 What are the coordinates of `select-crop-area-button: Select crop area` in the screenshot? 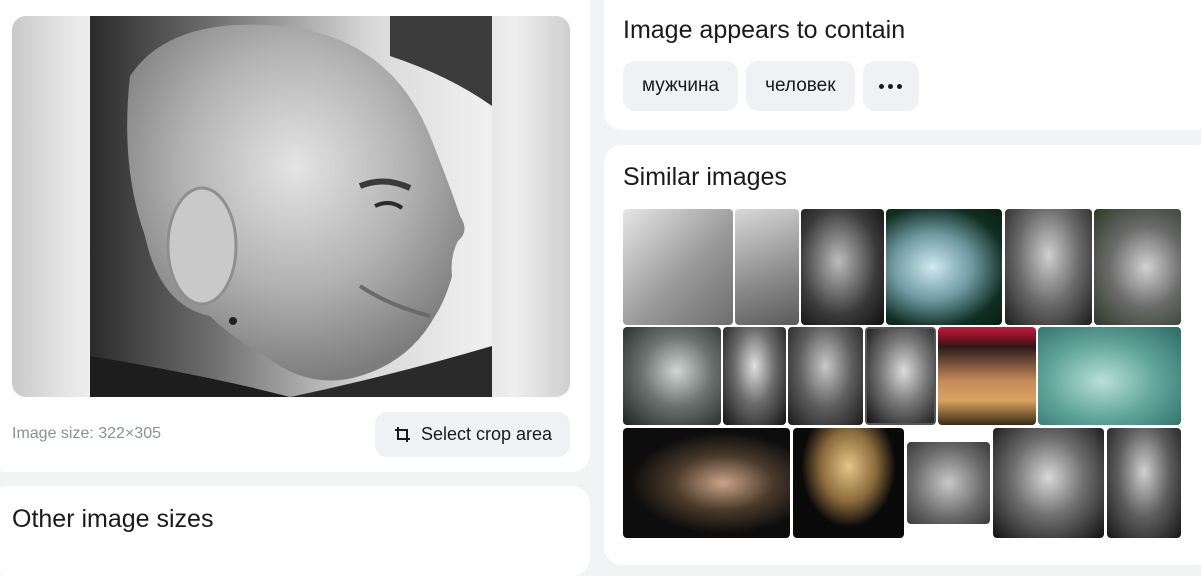 It's located at (472, 434).